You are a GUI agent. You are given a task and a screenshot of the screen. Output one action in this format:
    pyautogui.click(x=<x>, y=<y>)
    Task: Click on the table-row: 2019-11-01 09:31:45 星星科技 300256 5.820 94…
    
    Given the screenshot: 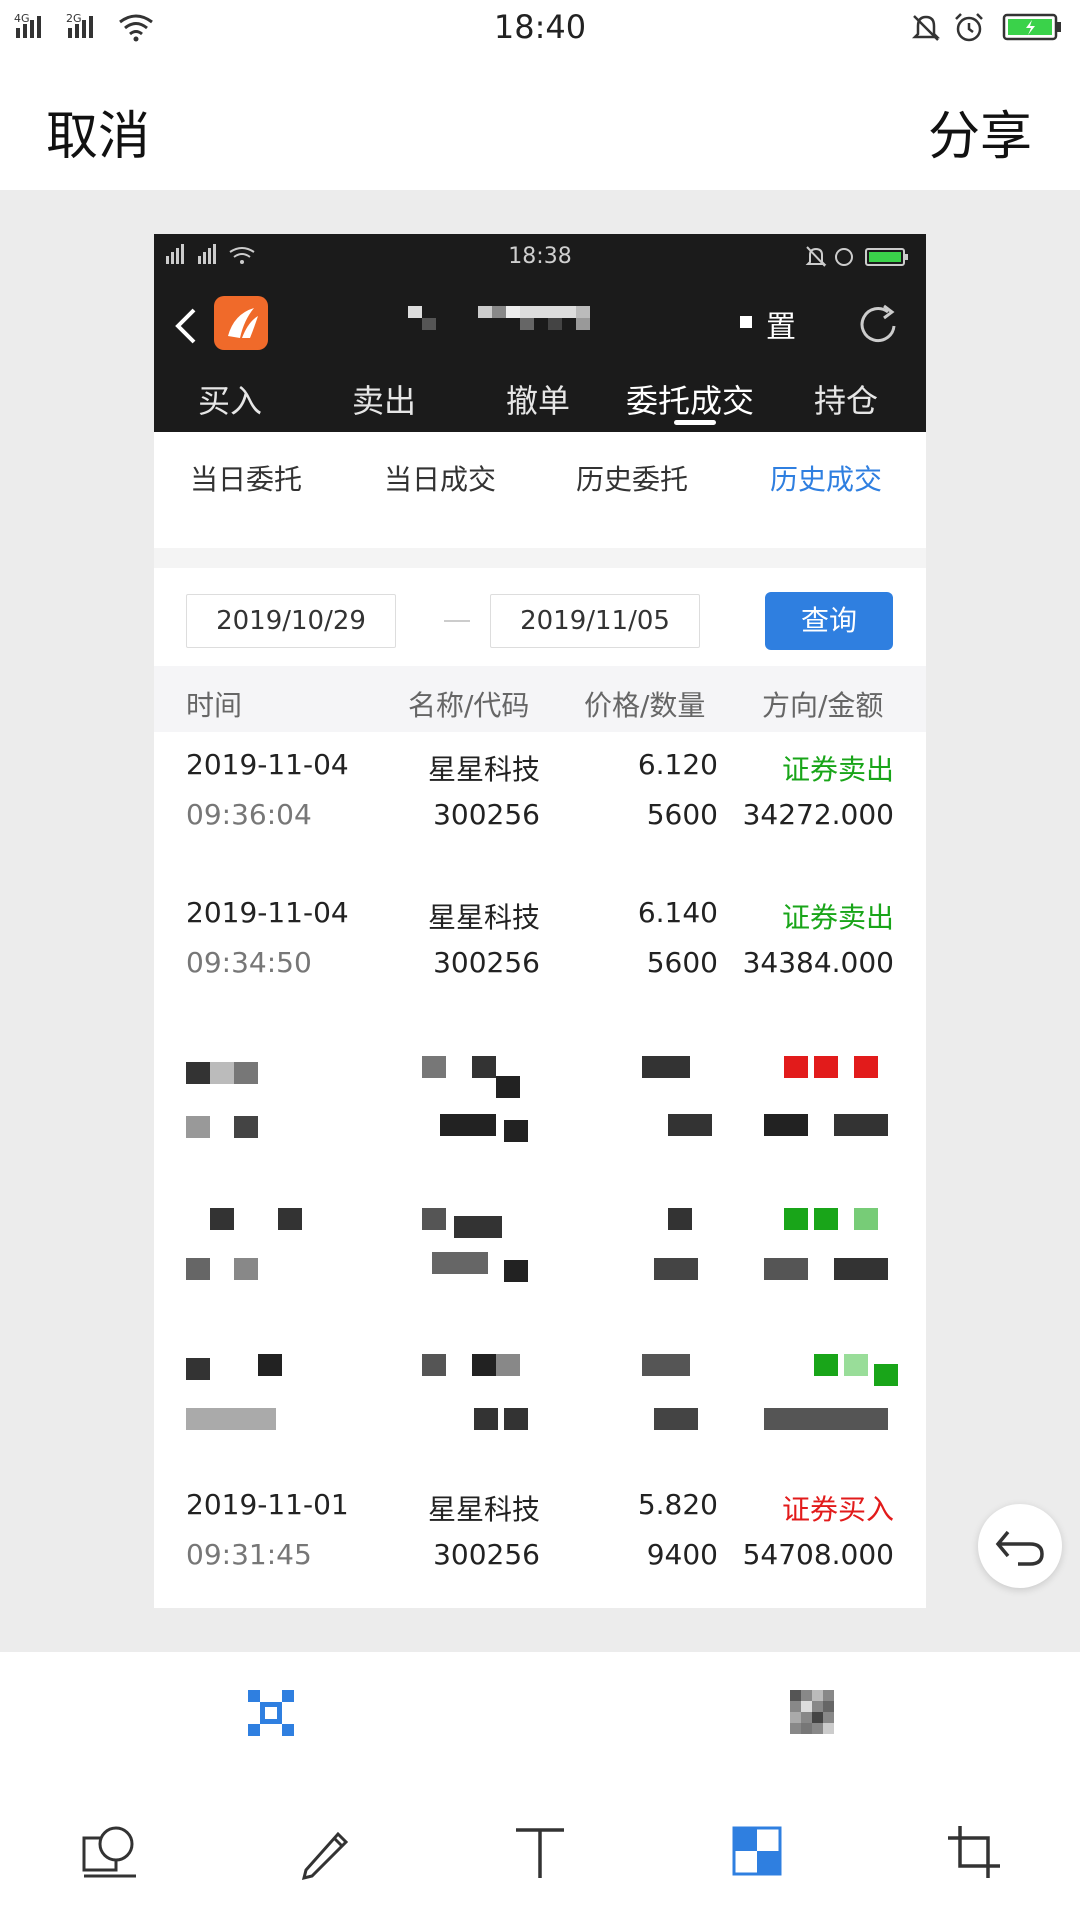 What is the action you would take?
    pyautogui.click(x=540, y=1540)
    